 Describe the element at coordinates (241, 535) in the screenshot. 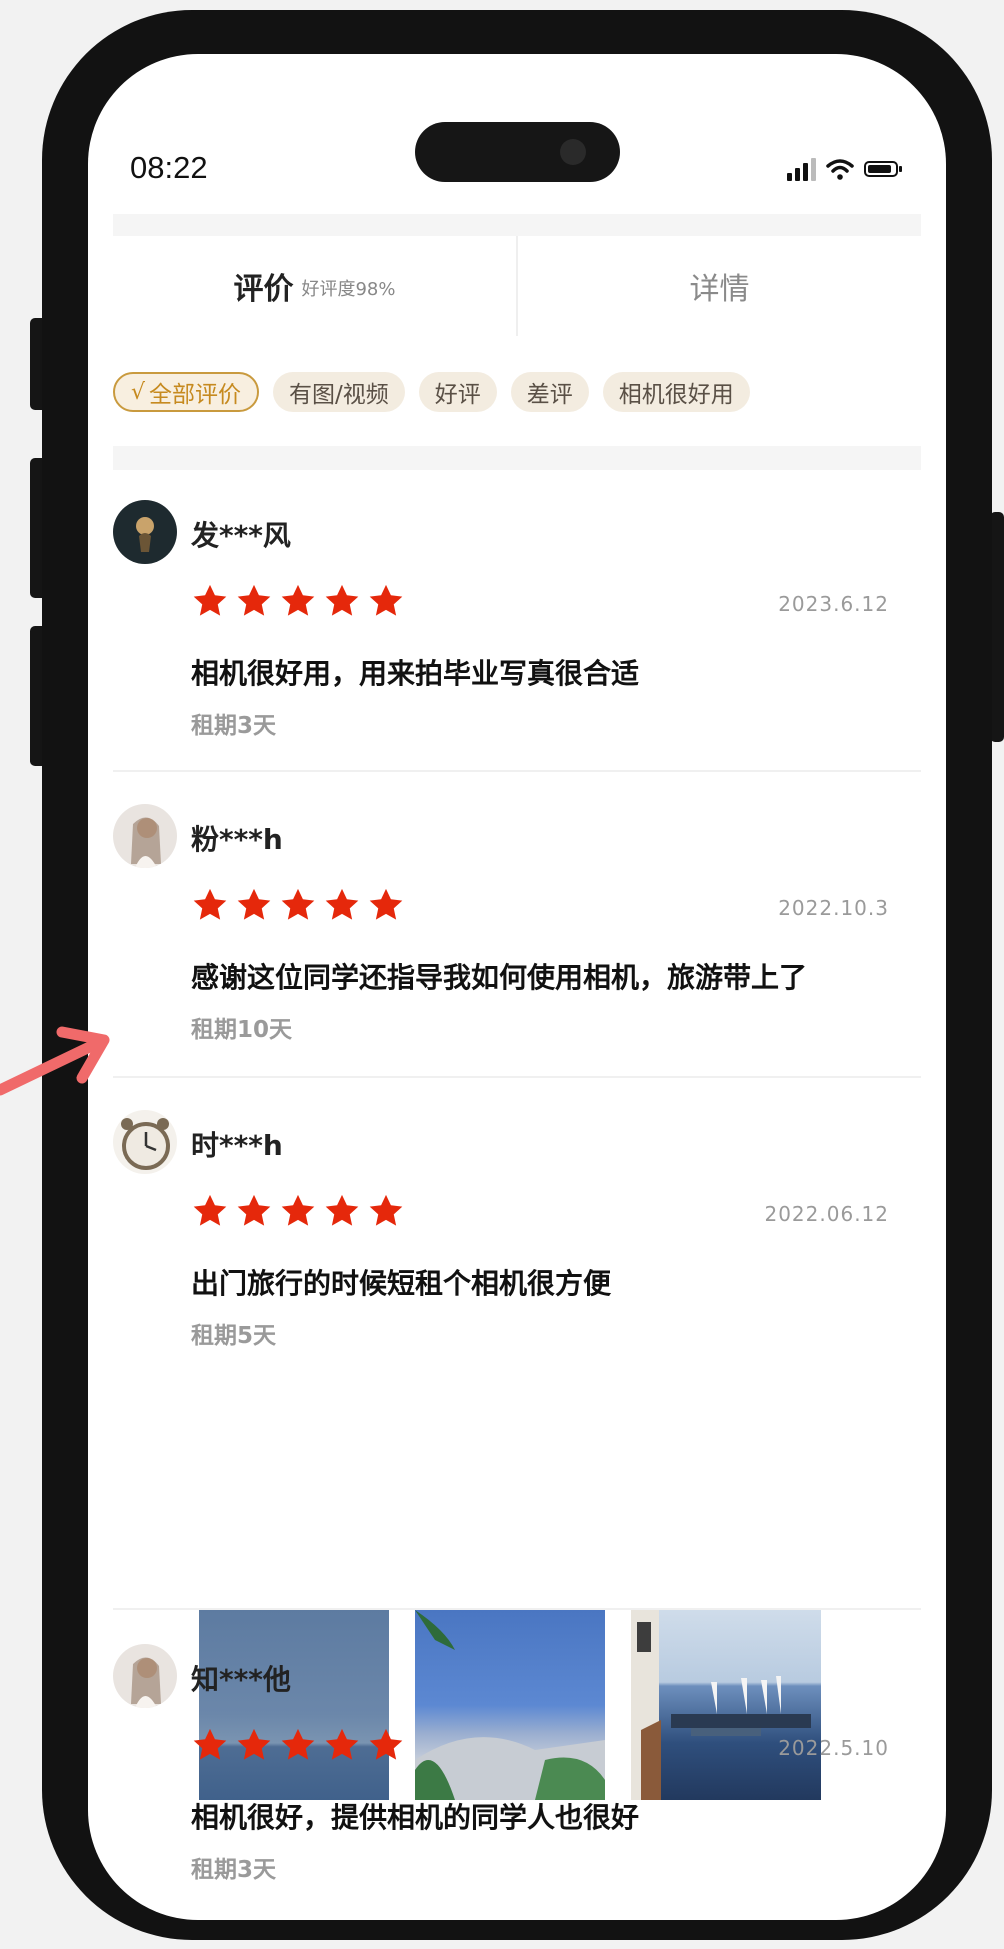

I see `reviewer-name: 发***风` at that location.